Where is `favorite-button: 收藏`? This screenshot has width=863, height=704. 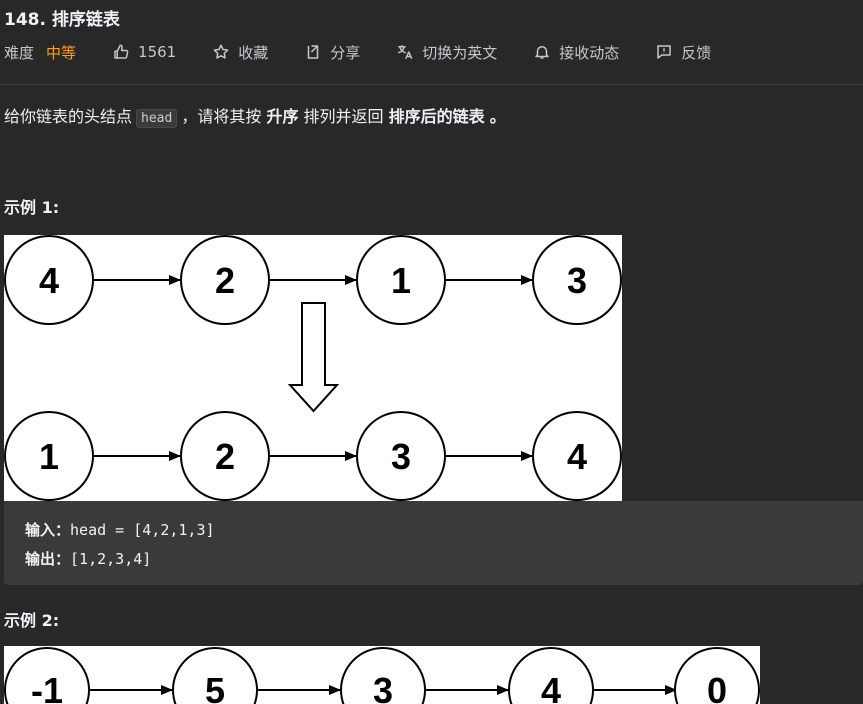
favorite-button: 收藏 is located at coordinates (240, 52).